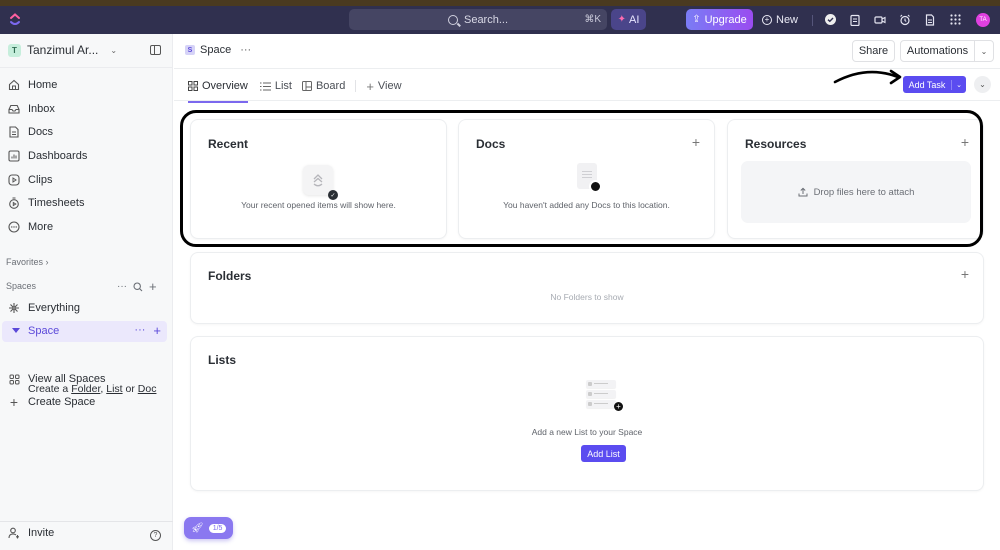  Describe the element at coordinates (54, 308) in the screenshot. I see `sidebar-item-label: Everything` at that location.